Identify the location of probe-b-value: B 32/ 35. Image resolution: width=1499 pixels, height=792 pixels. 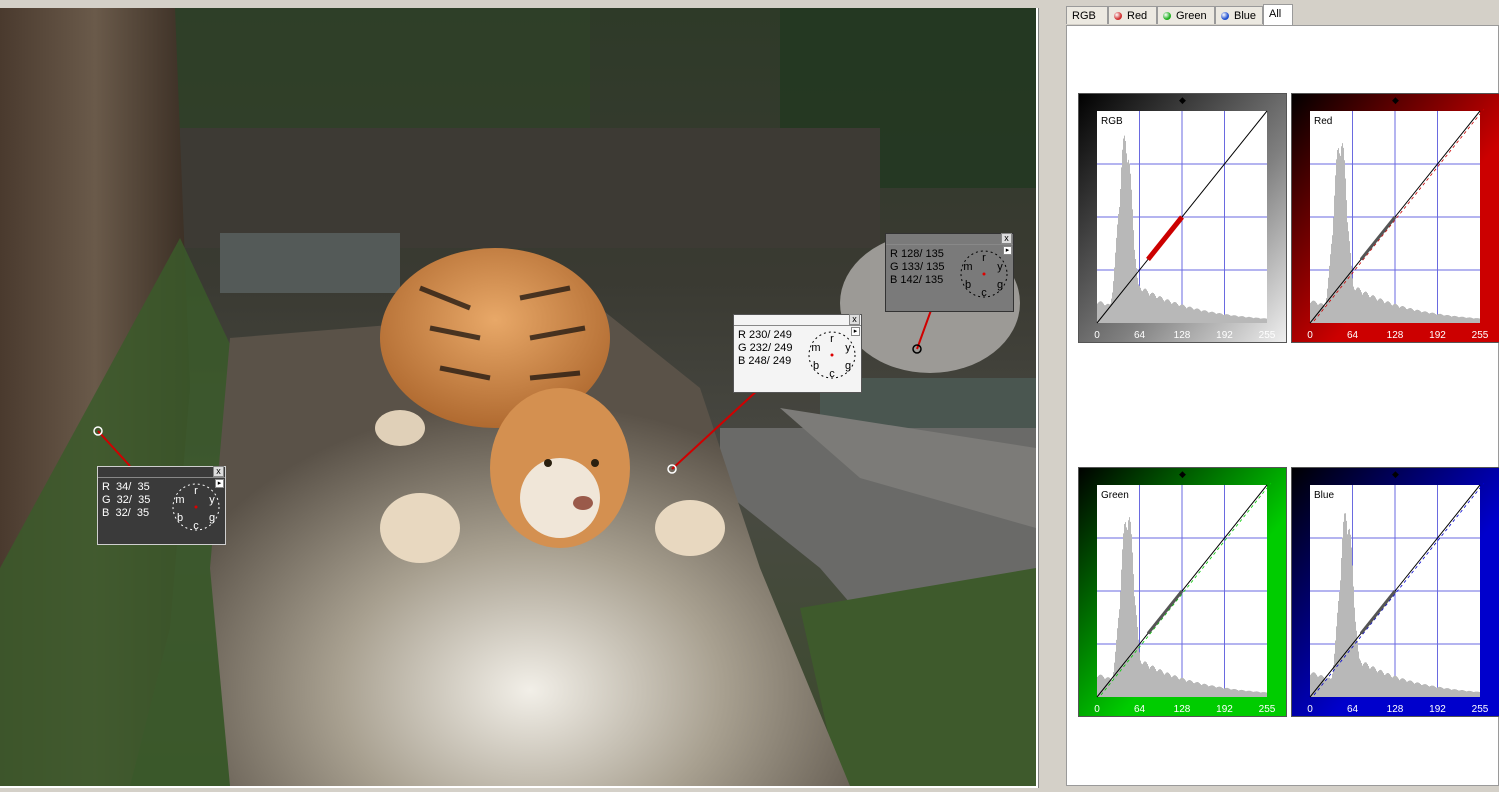
(126, 513).